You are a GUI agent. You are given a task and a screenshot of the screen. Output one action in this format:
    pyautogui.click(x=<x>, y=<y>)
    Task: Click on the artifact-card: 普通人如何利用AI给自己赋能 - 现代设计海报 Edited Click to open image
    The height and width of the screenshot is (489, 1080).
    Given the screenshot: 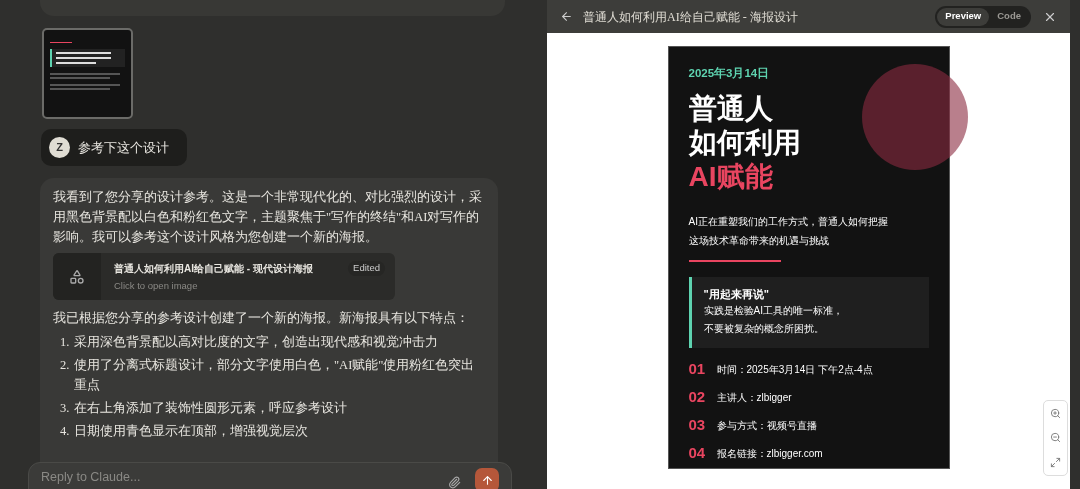 What is the action you would take?
    pyautogui.click(x=224, y=276)
    